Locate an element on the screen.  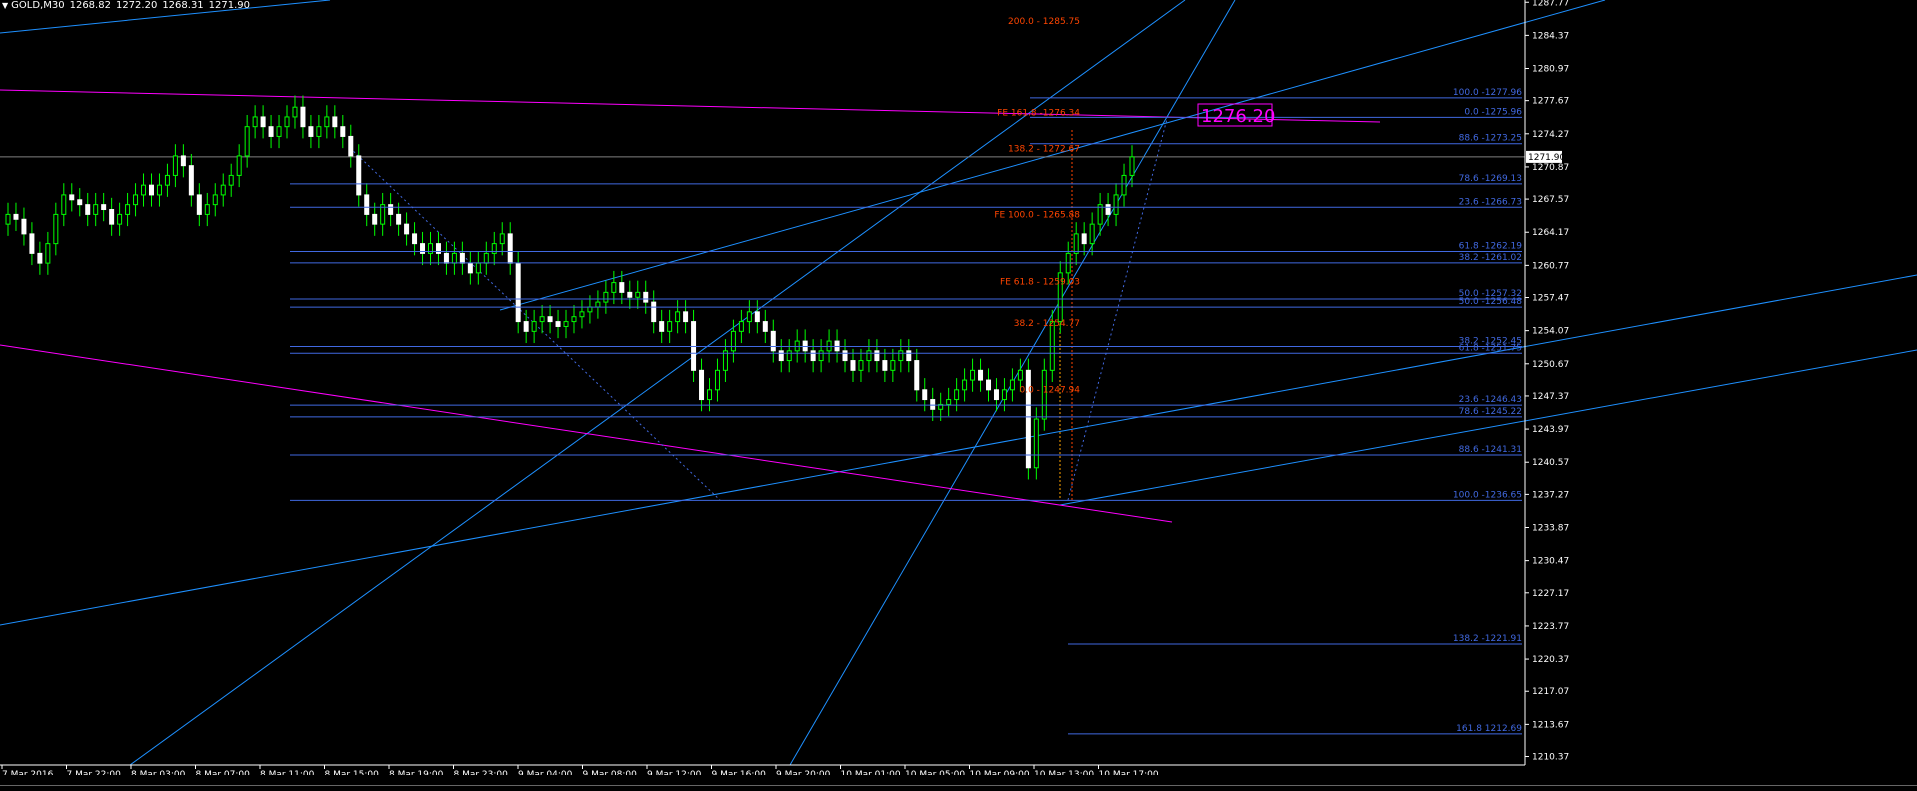
fe-label: FE 100.0 - 1265.88 is located at coordinates (1037, 216).